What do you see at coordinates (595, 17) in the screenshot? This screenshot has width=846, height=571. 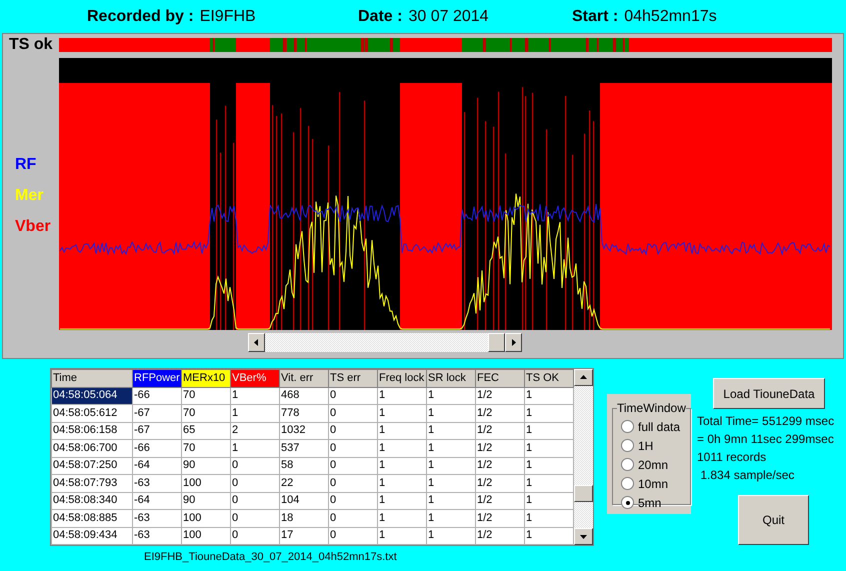 I see `header-label: Start :` at bounding box center [595, 17].